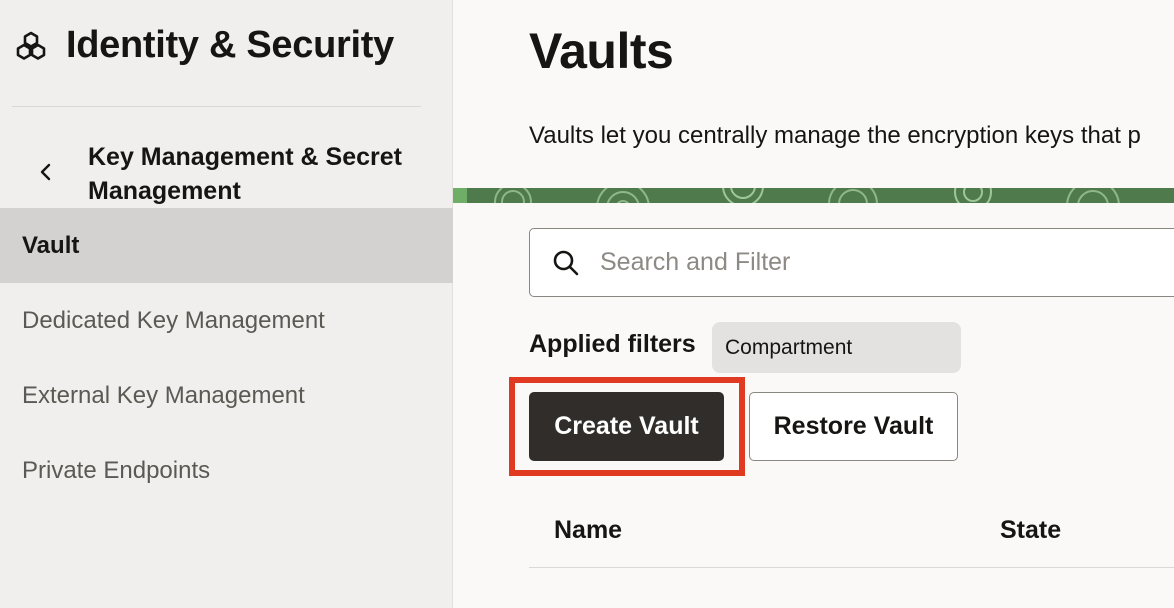 The height and width of the screenshot is (608, 1174). What do you see at coordinates (601, 51) in the screenshot?
I see `page-title: Vaults` at bounding box center [601, 51].